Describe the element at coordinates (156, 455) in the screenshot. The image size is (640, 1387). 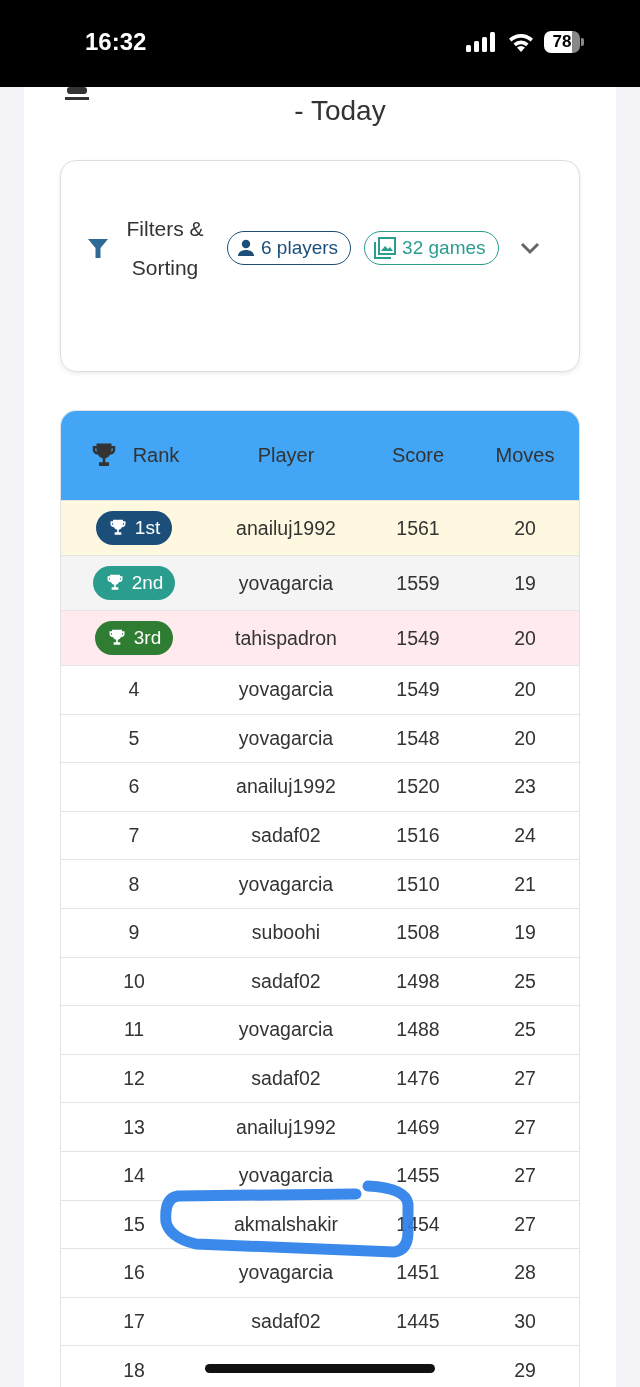
I see `column-header: Rank` at that location.